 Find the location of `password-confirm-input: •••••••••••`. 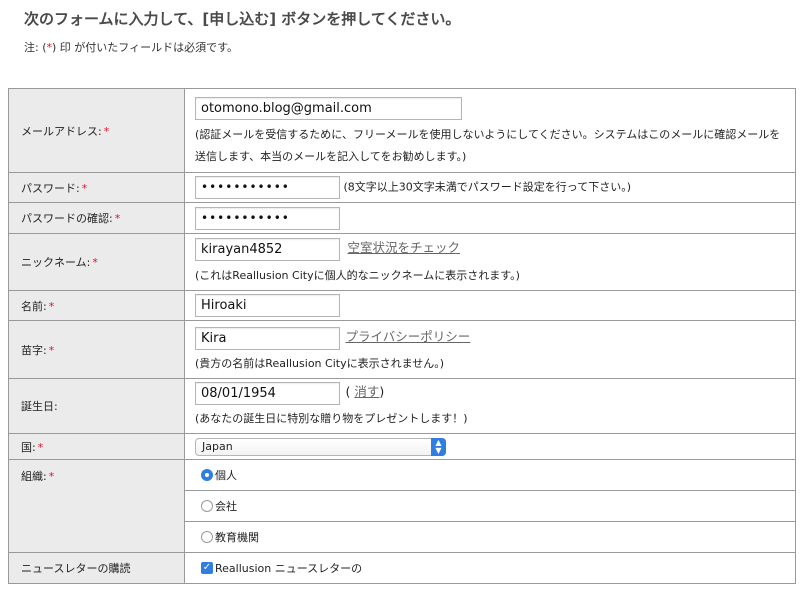

password-confirm-input: ••••••••••• is located at coordinates (267, 218).